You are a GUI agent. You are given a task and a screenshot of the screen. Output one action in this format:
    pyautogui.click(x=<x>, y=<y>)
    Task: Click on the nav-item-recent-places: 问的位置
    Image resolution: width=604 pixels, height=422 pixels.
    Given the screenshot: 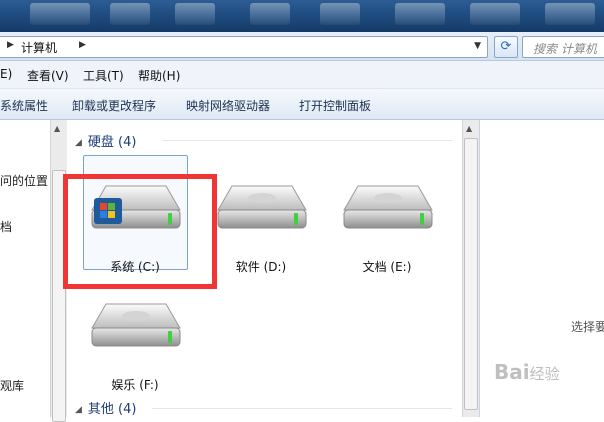 What is the action you would take?
    pyautogui.click(x=24, y=180)
    